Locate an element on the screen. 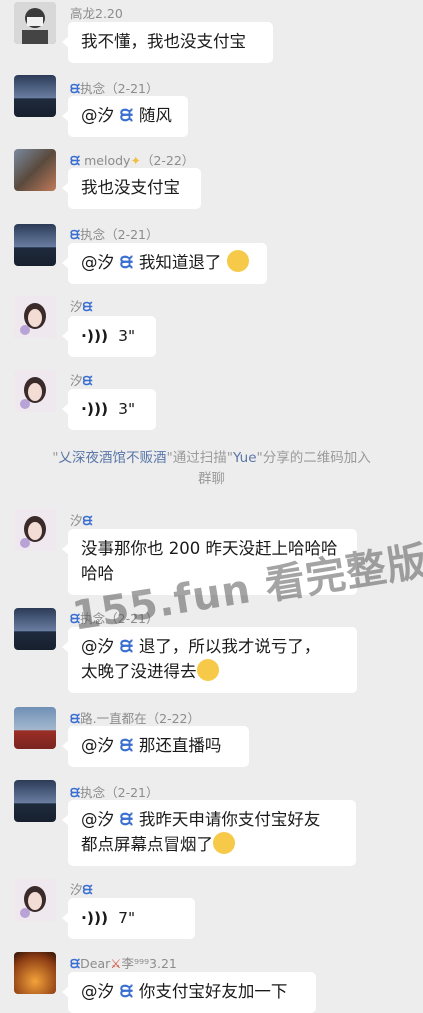  message-bubble: @汐 ᙙ 那还直播吗 is located at coordinates (155, 746).